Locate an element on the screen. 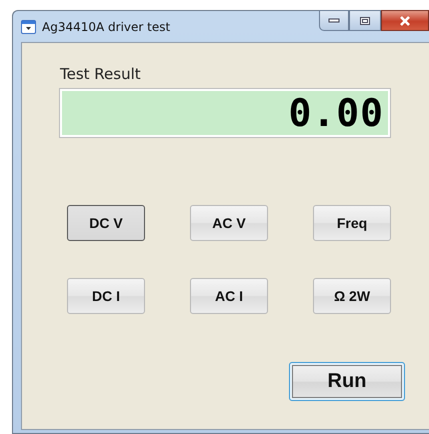 The image size is (429, 434). maximize-button is located at coordinates (365, 20).